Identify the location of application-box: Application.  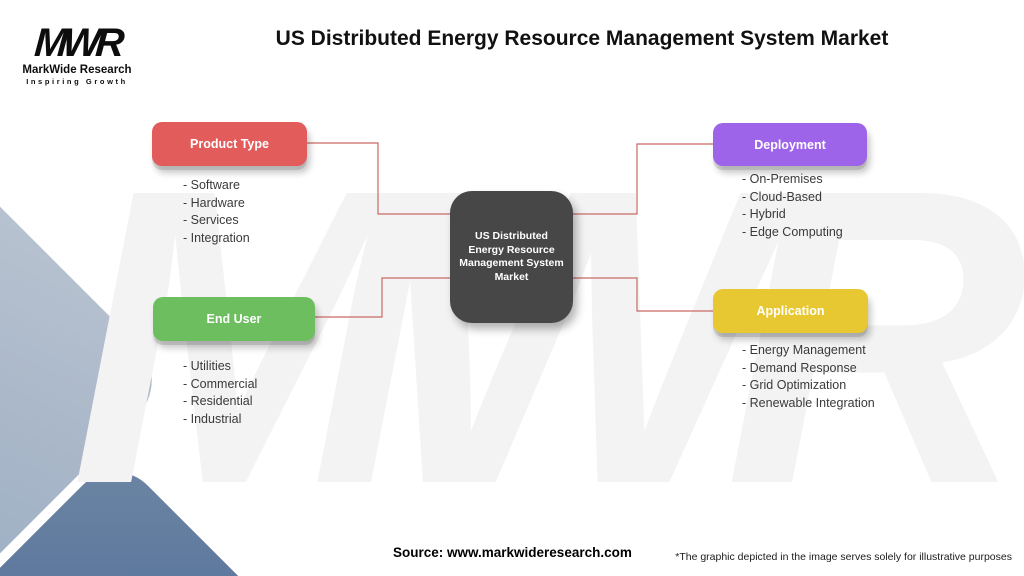
(790, 311).